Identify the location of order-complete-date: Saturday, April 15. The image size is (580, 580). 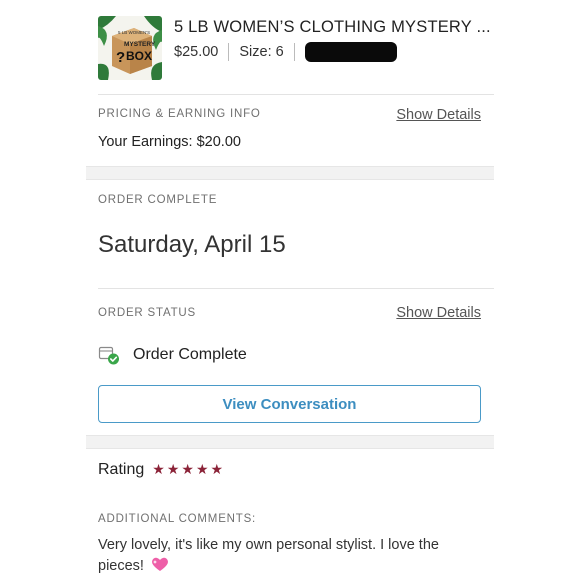
(192, 244).